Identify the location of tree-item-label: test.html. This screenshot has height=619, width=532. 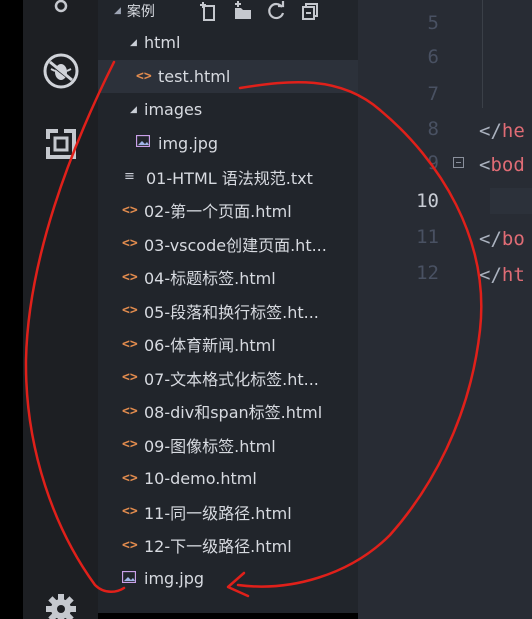
(194, 76).